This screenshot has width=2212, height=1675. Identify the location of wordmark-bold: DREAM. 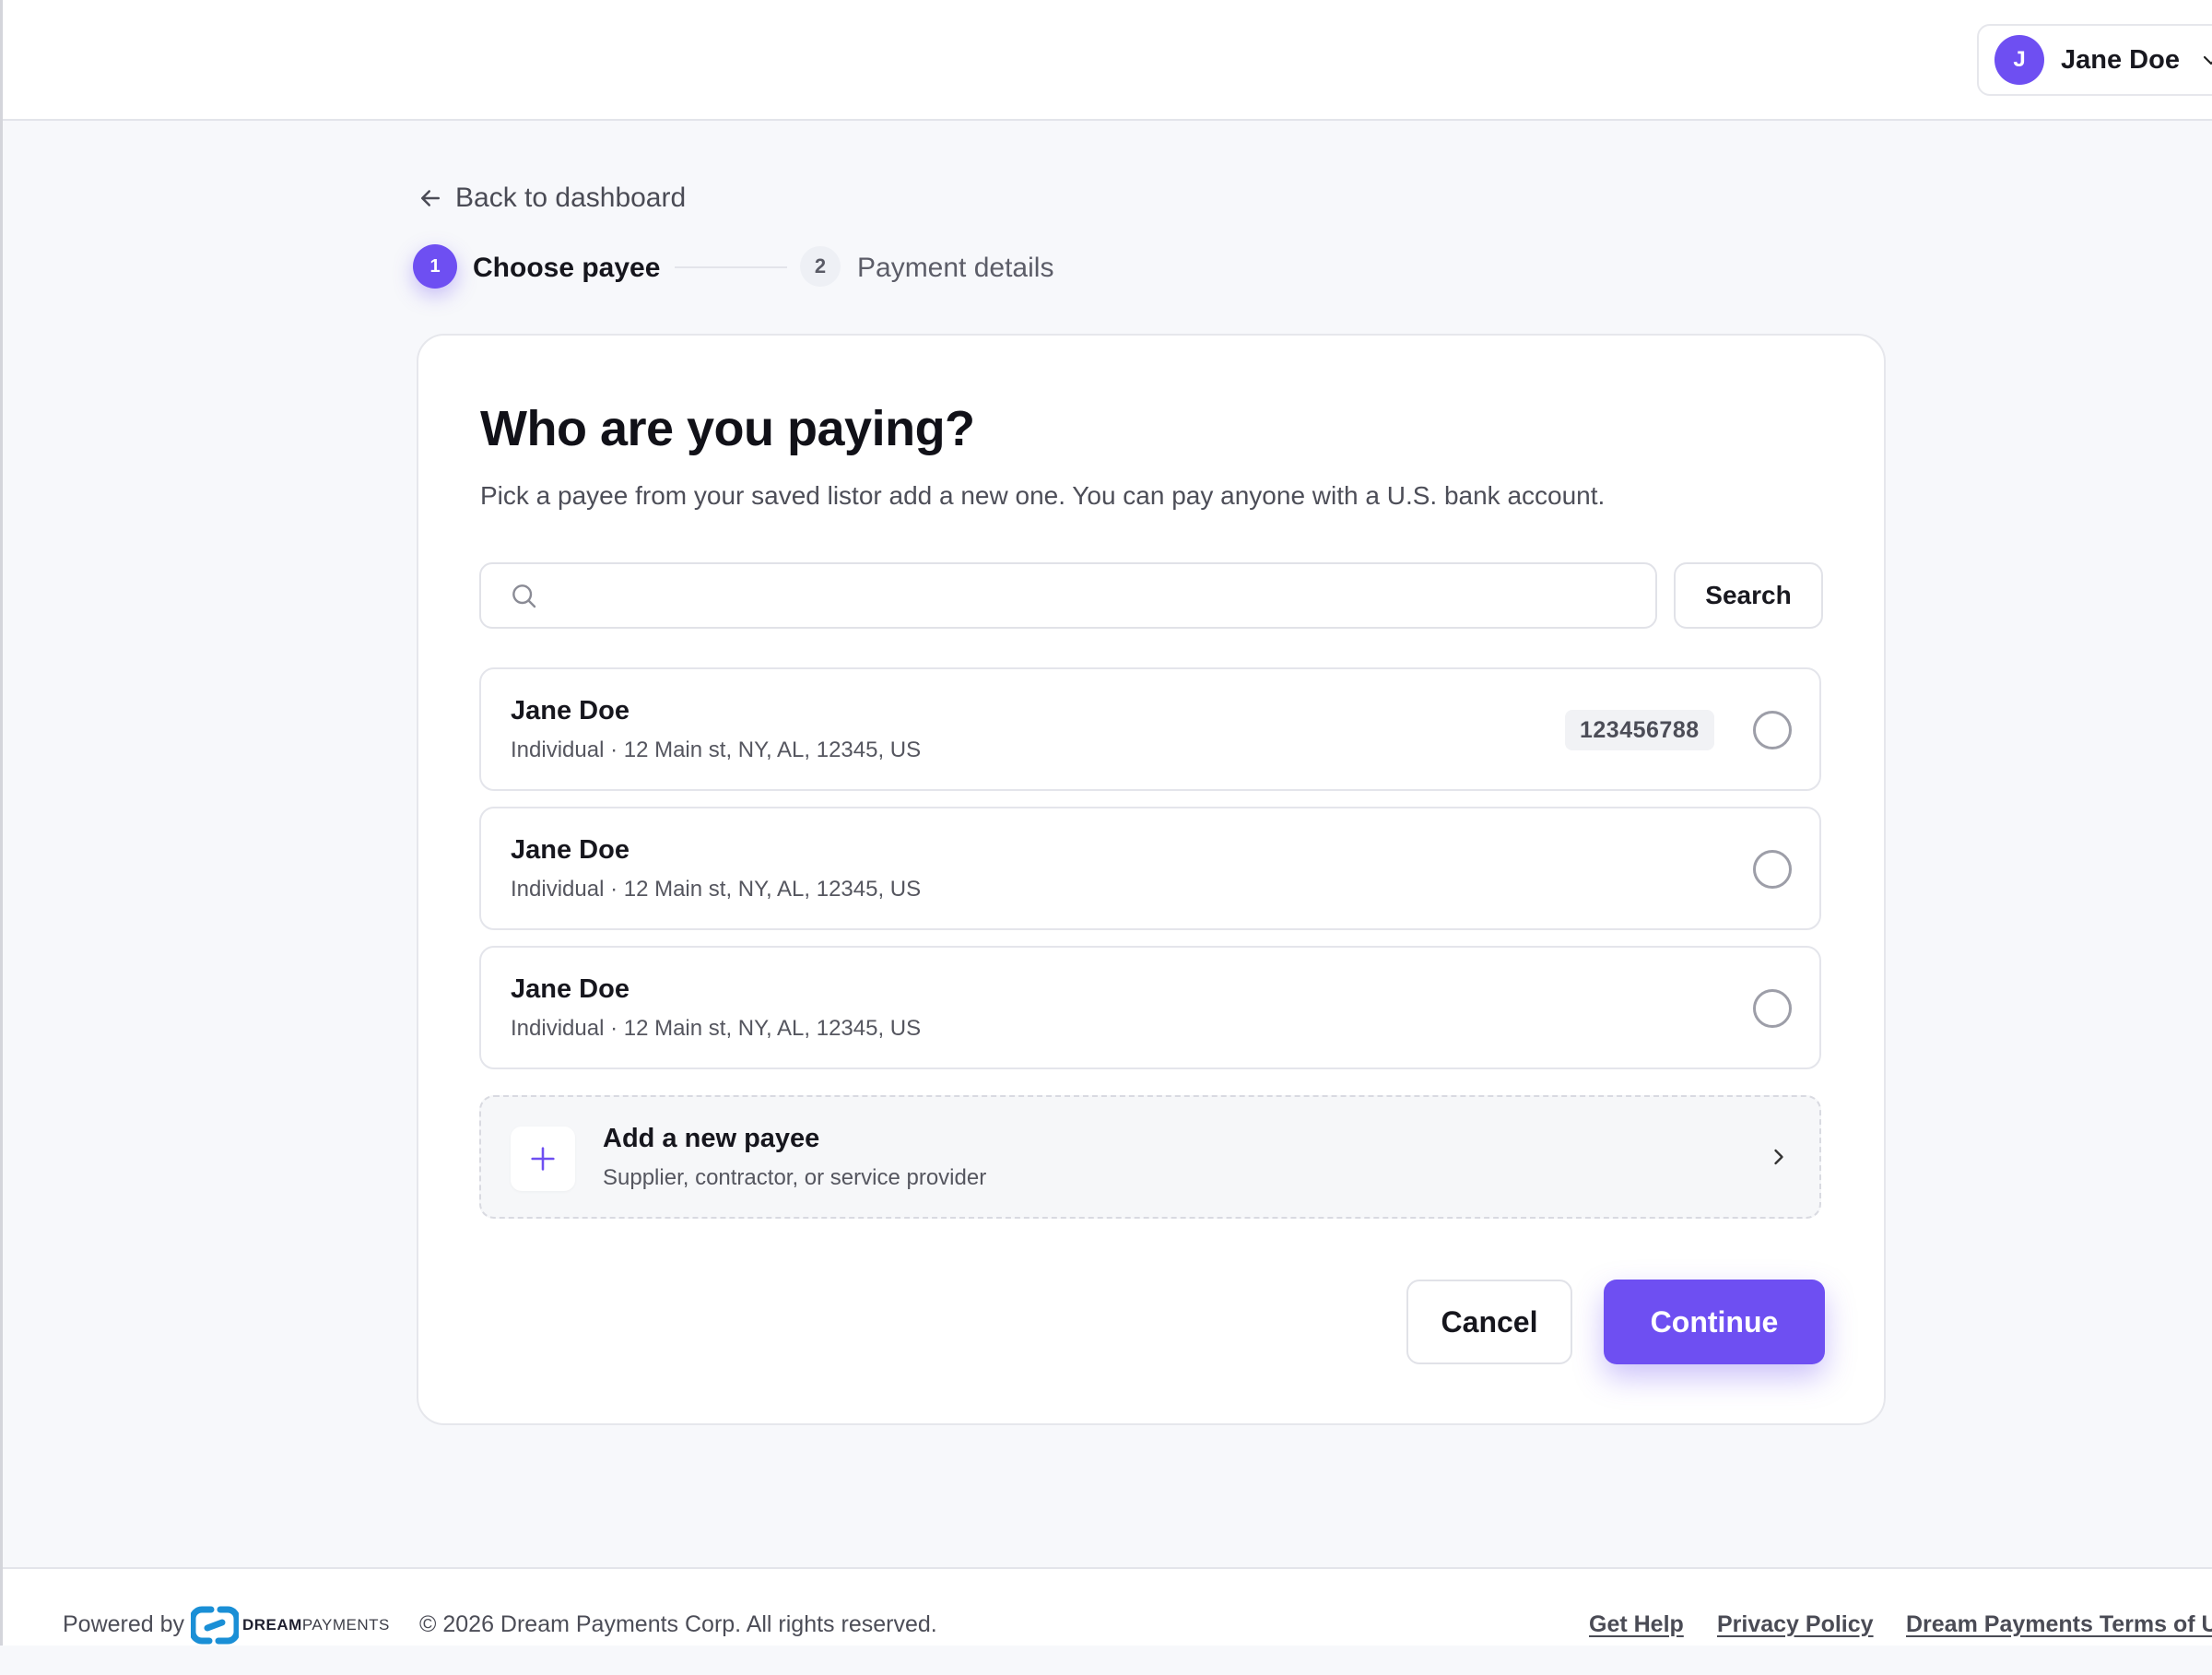
(272, 1625).